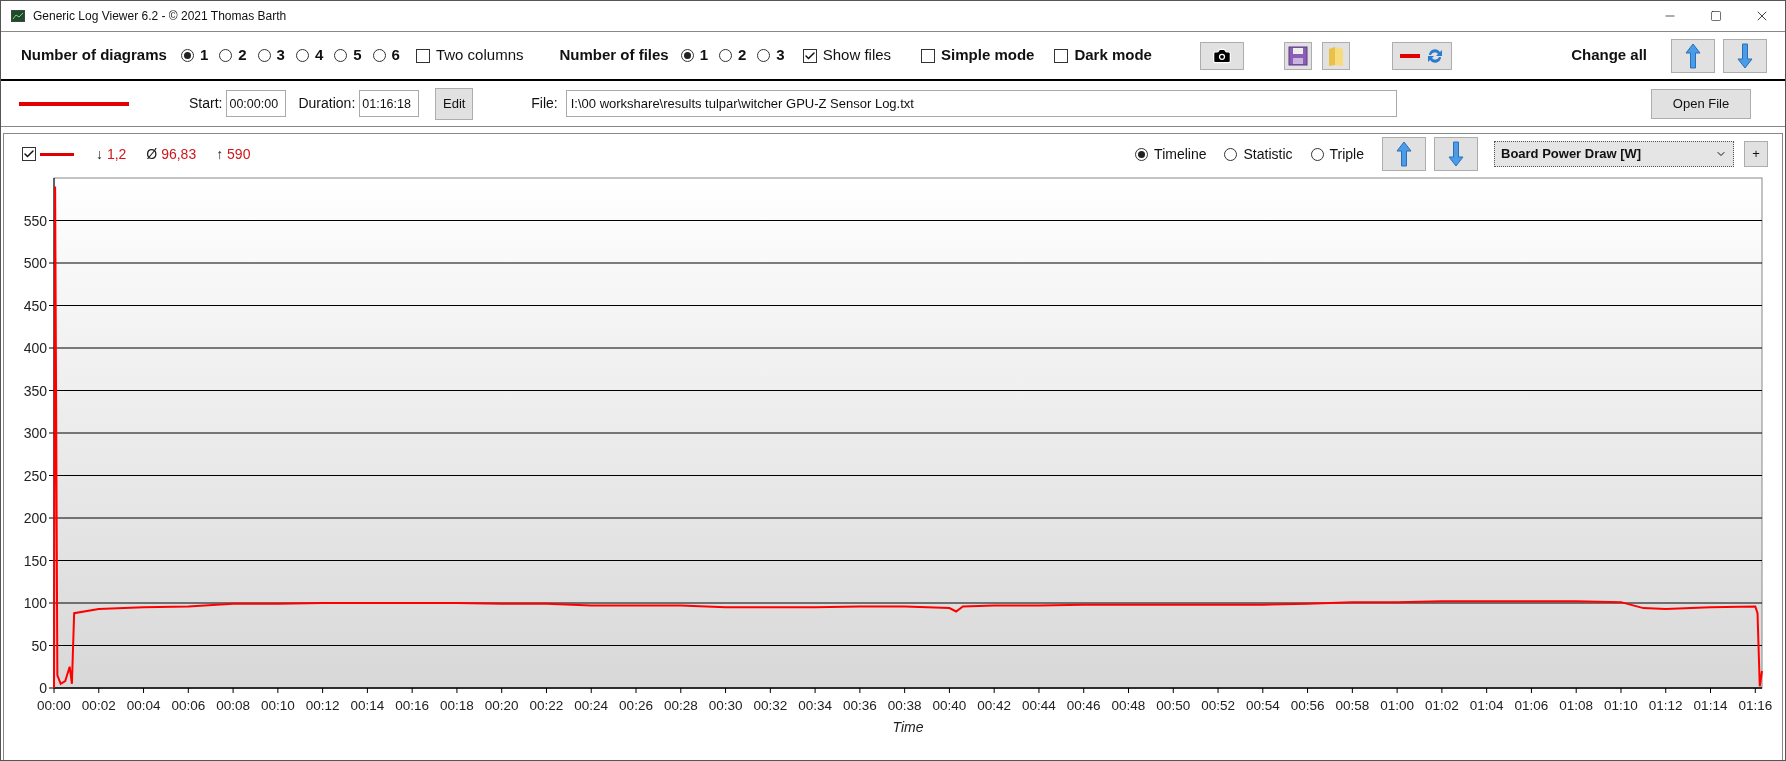  Describe the element at coordinates (348, 55) in the screenshot. I see `radio-option: 5` at that location.